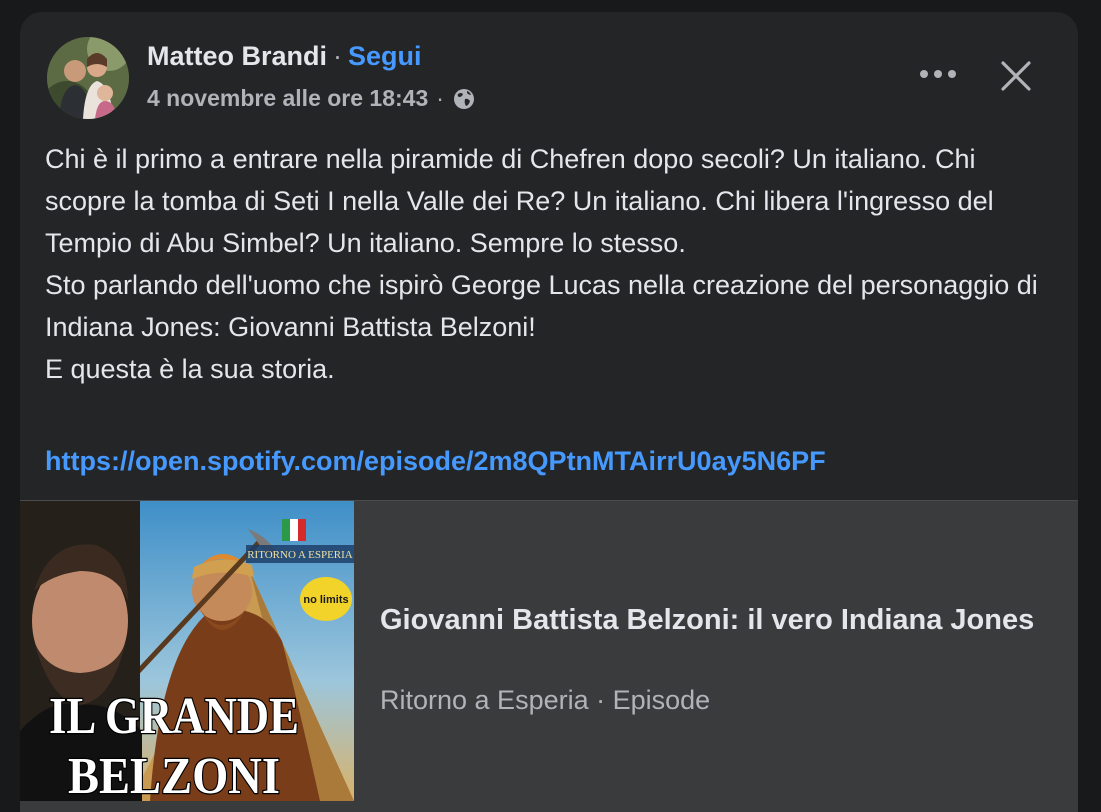 This screenshot has height=812, width=1101. I want to click on thumbnail-logo-text: RITORNO A ESPERIA, so click(300, 555).